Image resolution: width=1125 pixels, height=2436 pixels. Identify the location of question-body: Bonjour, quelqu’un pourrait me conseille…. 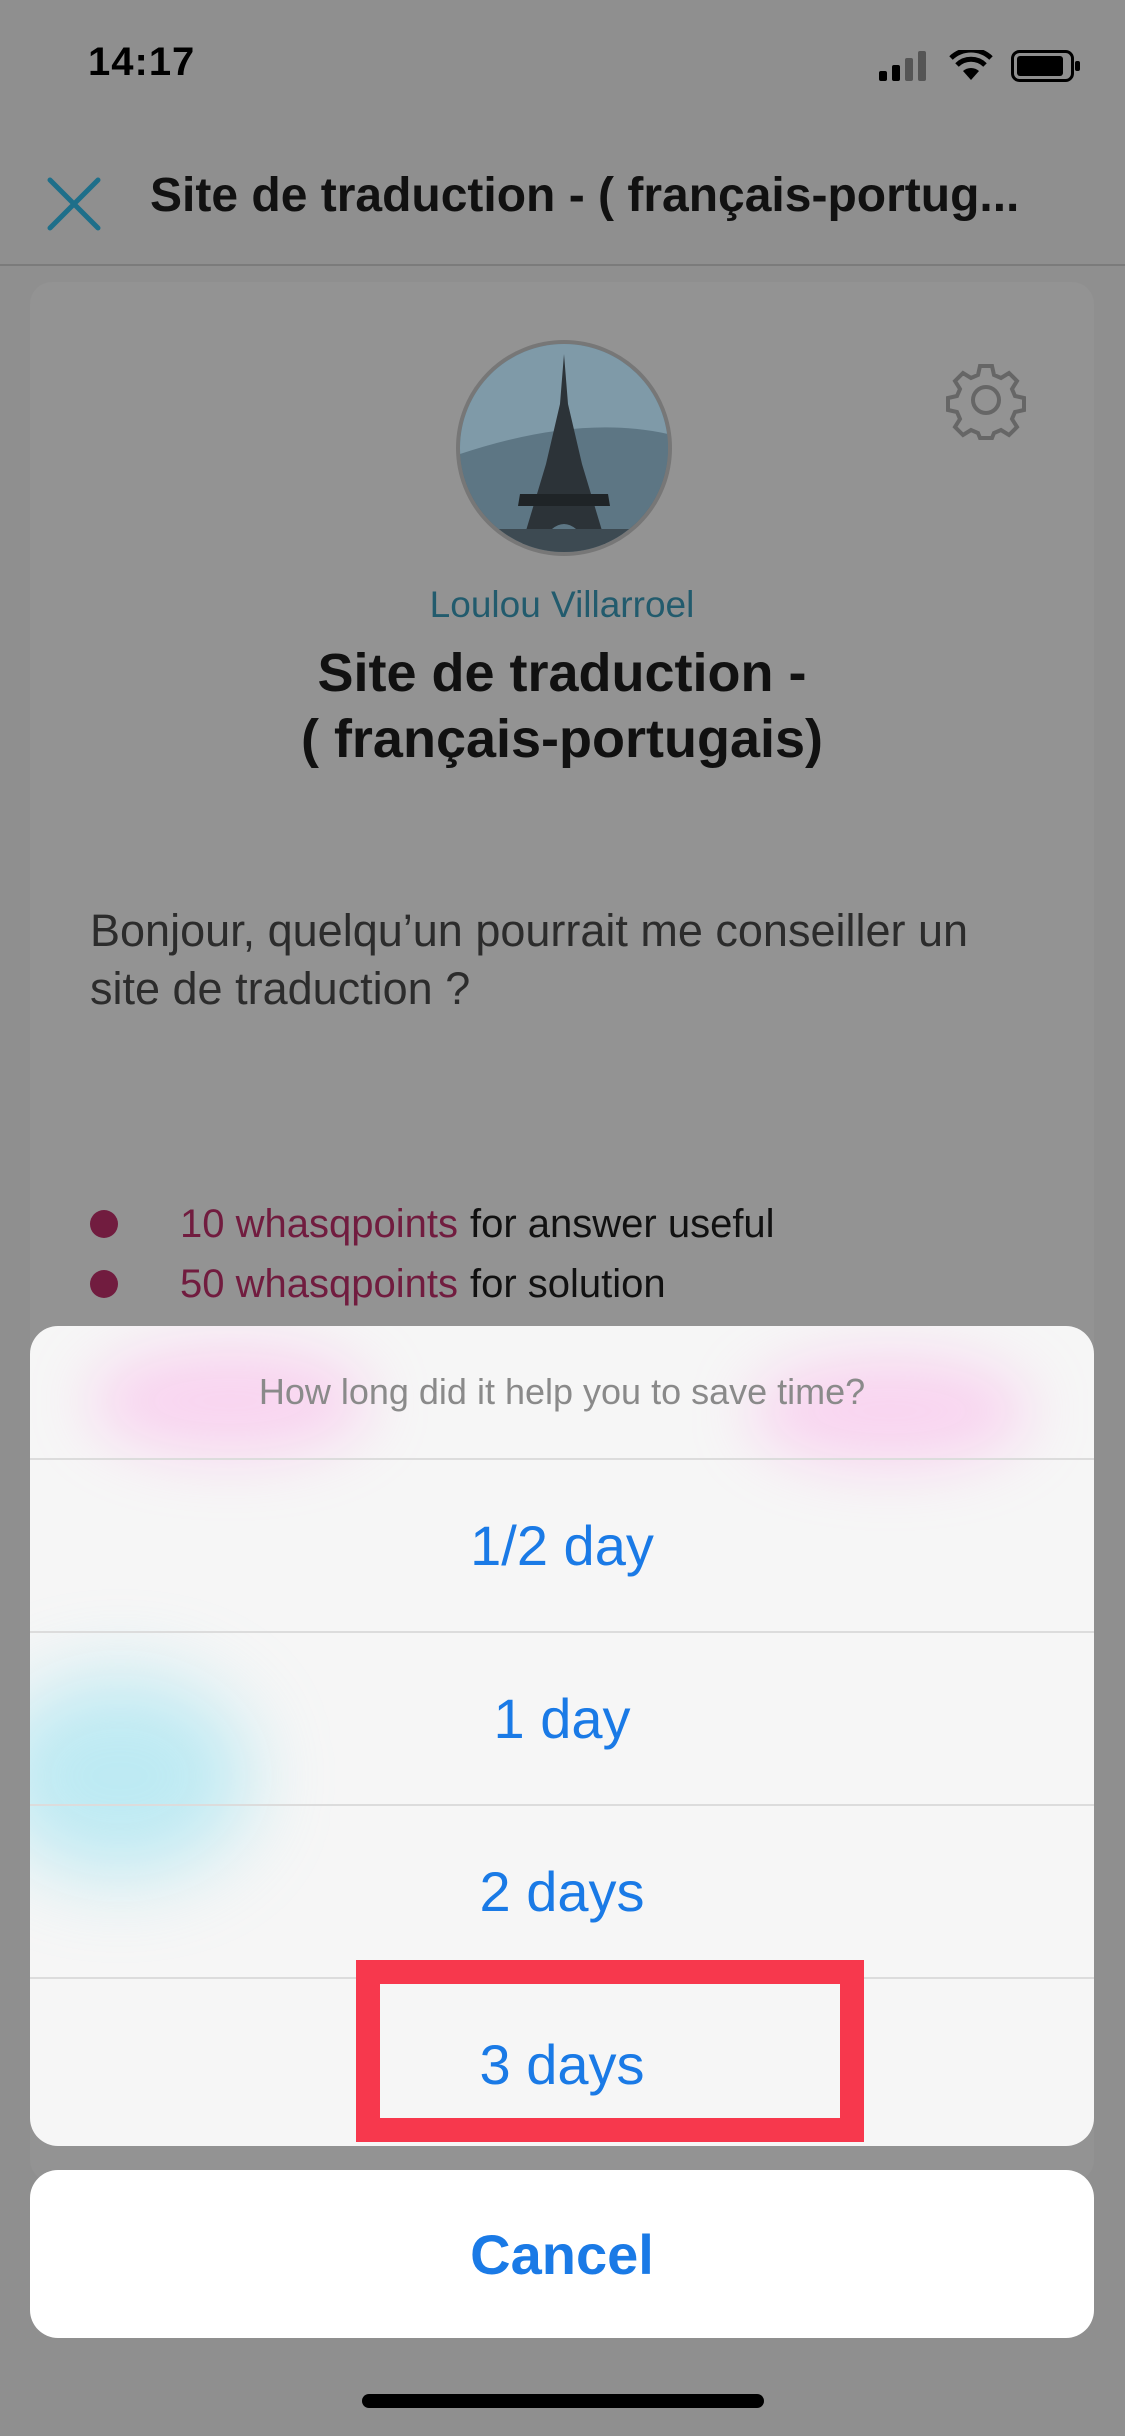
(529, 959).